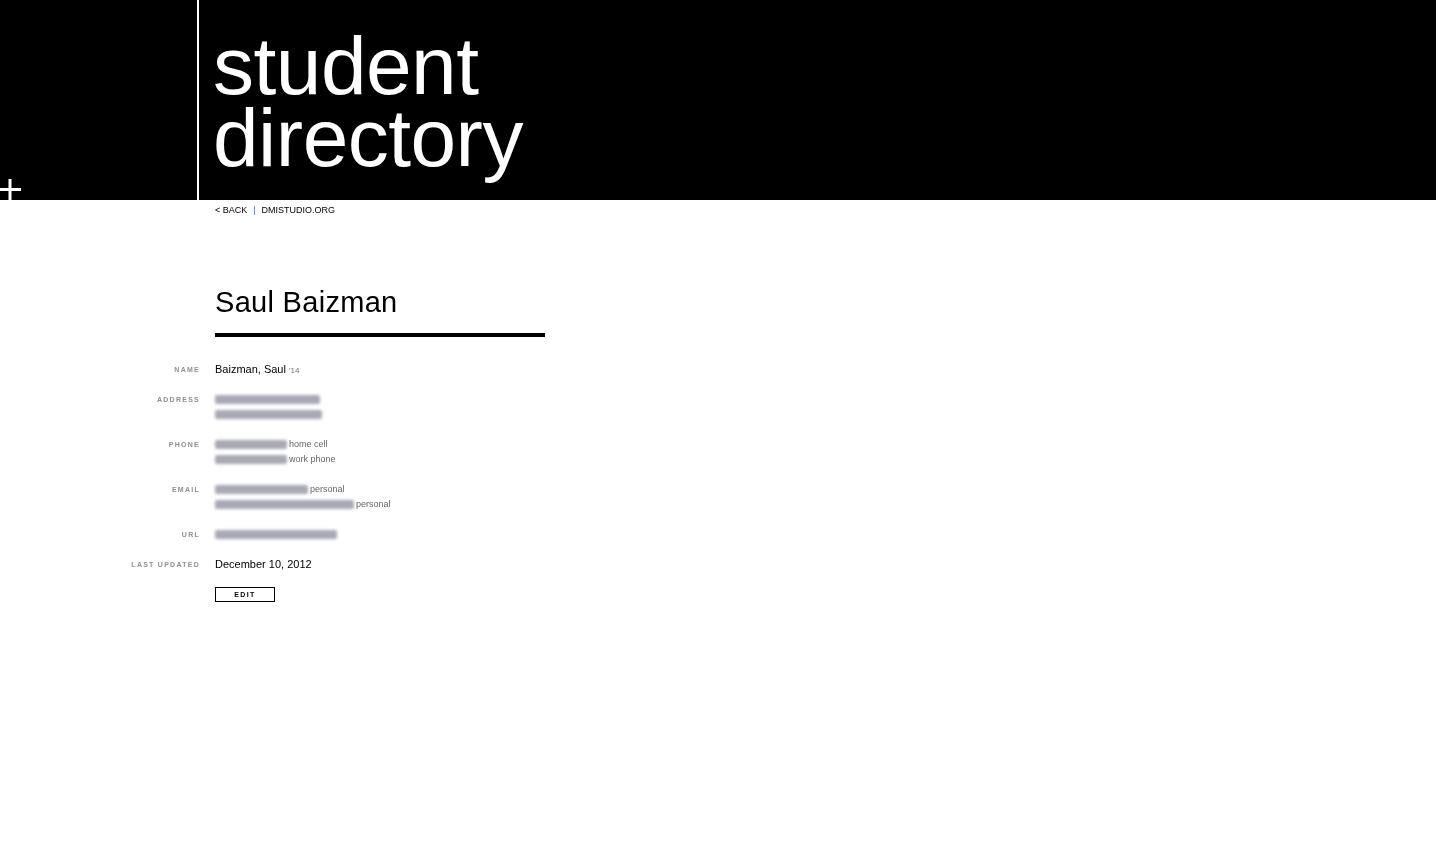 This screenshot has width=1436, height=843. Describe the element at coordinates (306, 302) in the screenshot. I see `student-name: Saul Baizman` at that location.